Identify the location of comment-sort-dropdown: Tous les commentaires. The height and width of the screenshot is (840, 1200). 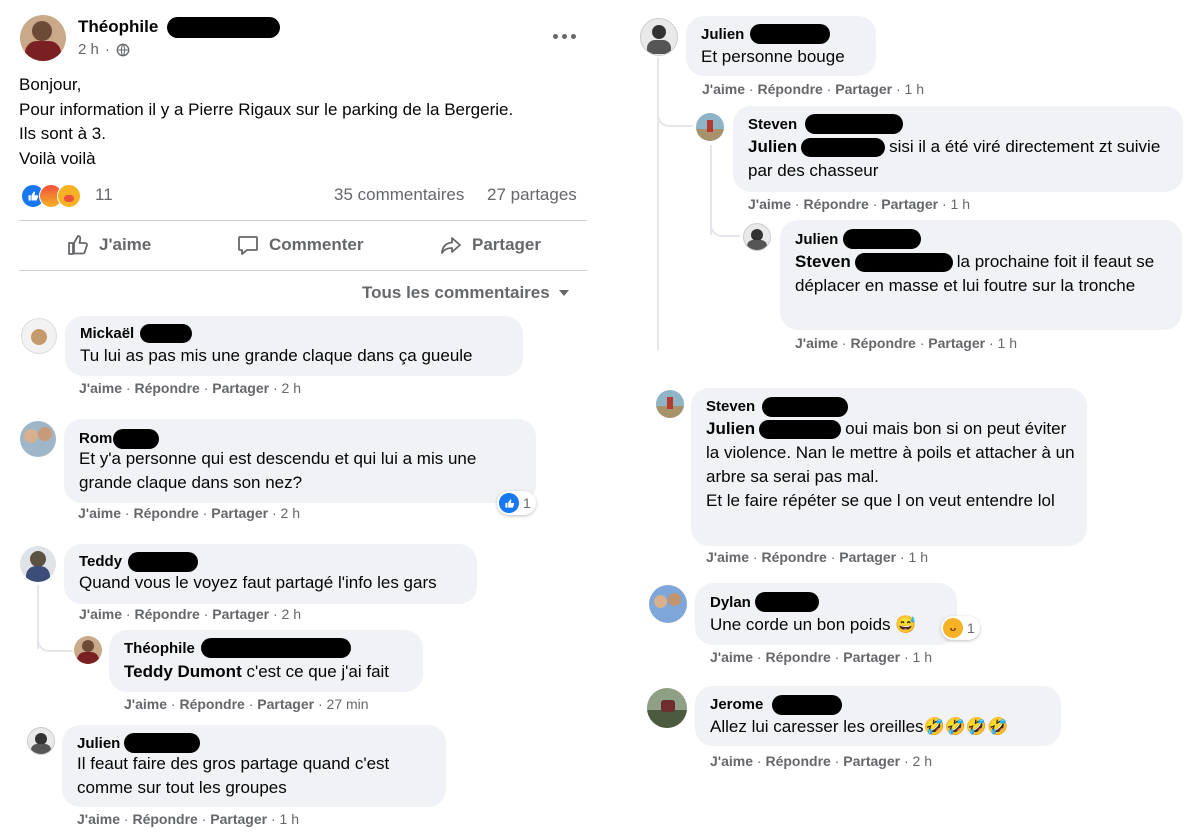
(466, 293).